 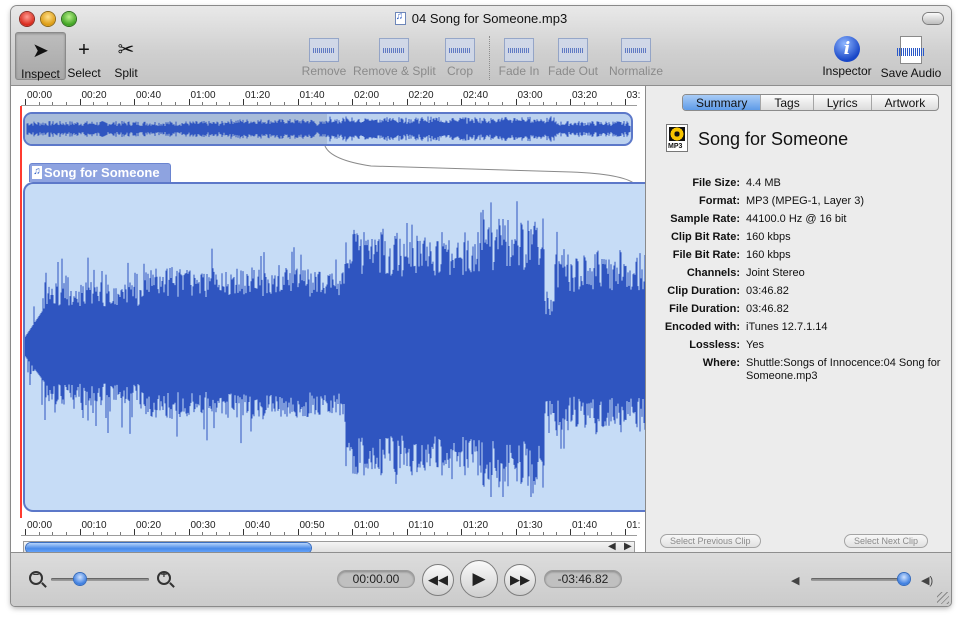 What do you see at coordinates (40, 51) in the screenshot?
I see `arrow-cursor-icon: ➤` at bounding box center [40, 51].